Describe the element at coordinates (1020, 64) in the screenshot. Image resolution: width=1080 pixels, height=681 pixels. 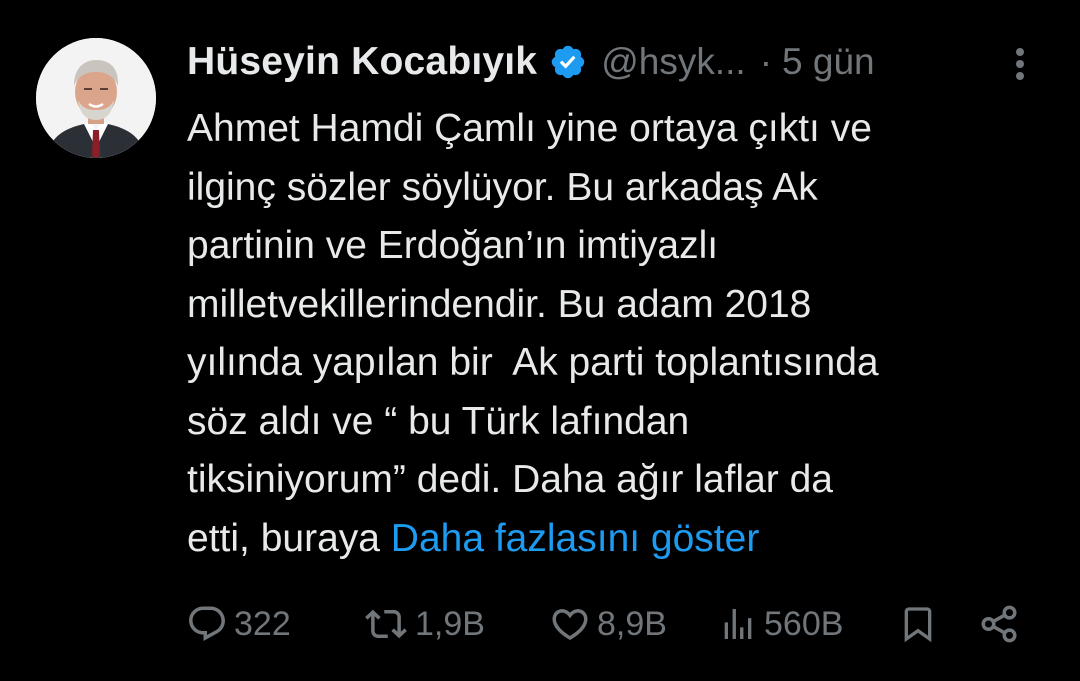
I see `more-vertical-icon` at that location.